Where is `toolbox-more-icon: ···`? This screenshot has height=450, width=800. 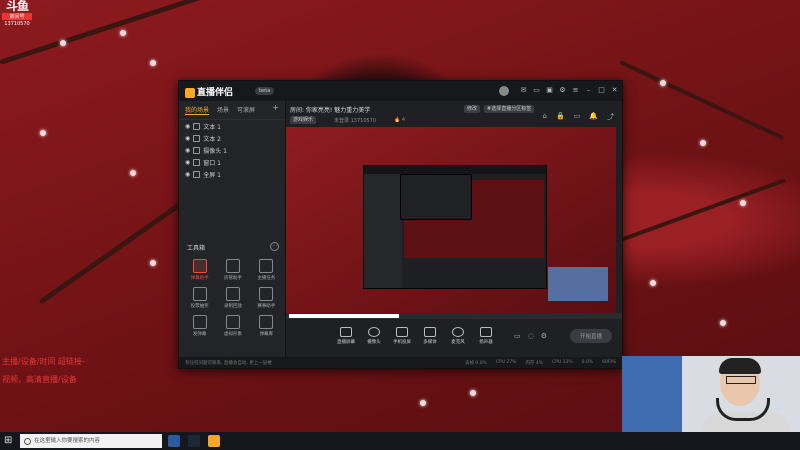
toolbox-more-icon: ··· is located at coordinates (274, 246).